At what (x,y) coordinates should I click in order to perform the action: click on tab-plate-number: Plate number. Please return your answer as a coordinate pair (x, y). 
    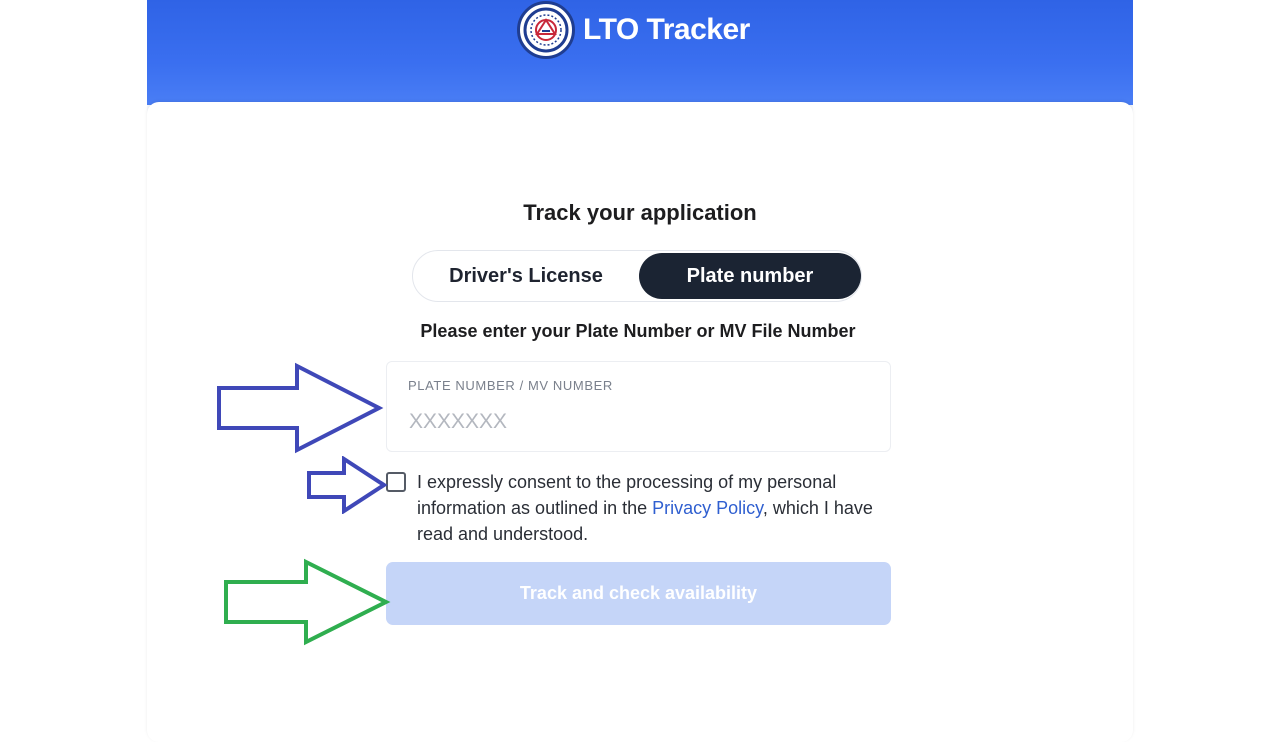
    Looking at the image, I should click on (750, 276).